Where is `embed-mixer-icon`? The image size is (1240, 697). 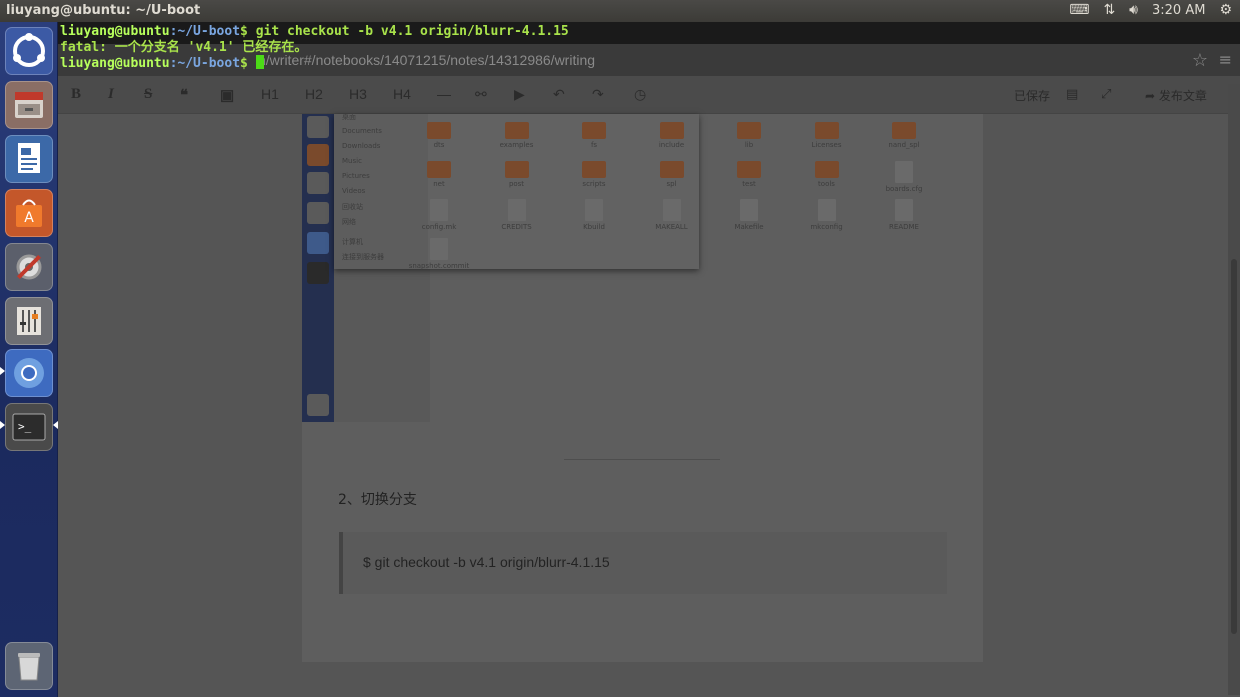 embed-mixer-icon is located at coordinates (318, 213).